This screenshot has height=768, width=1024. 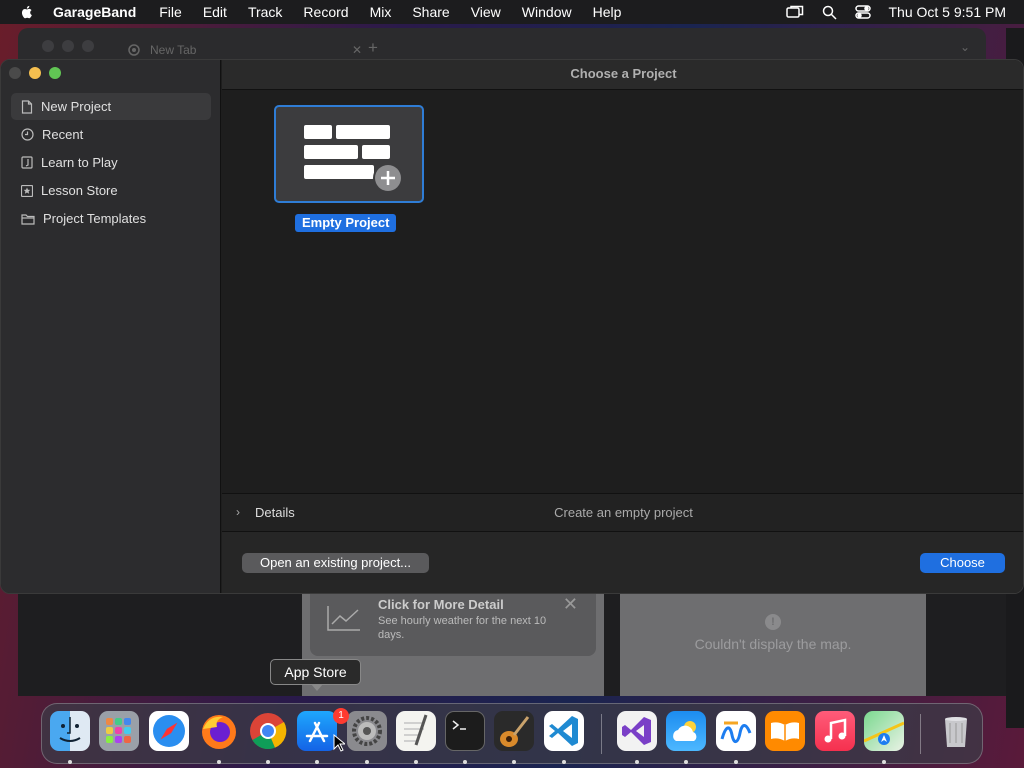 I want to click on menu-help: Help, so click(x=607, y=12).